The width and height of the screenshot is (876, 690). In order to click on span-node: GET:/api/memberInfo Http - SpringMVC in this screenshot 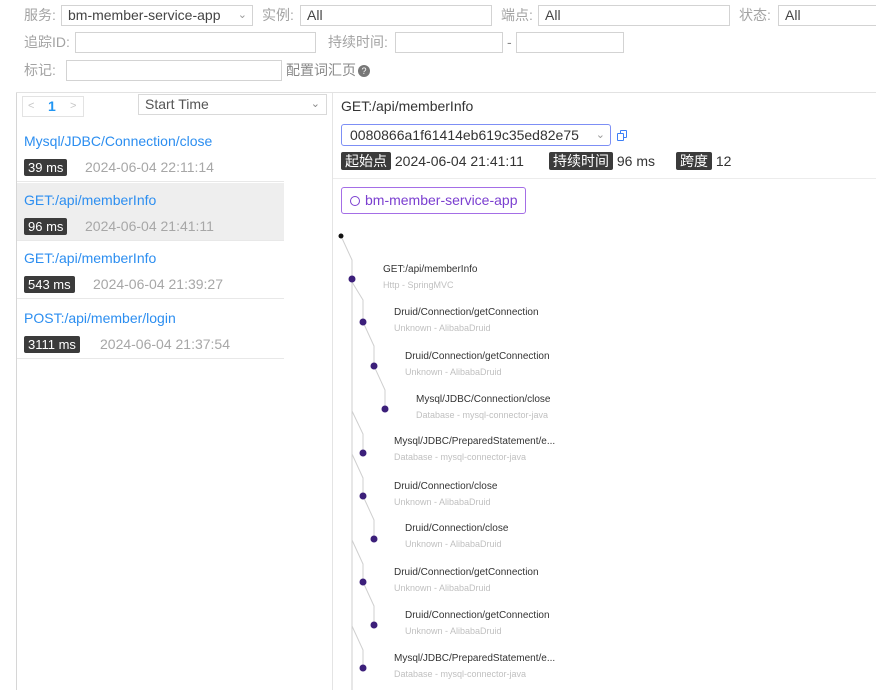, I will do `click(430, 277)`.